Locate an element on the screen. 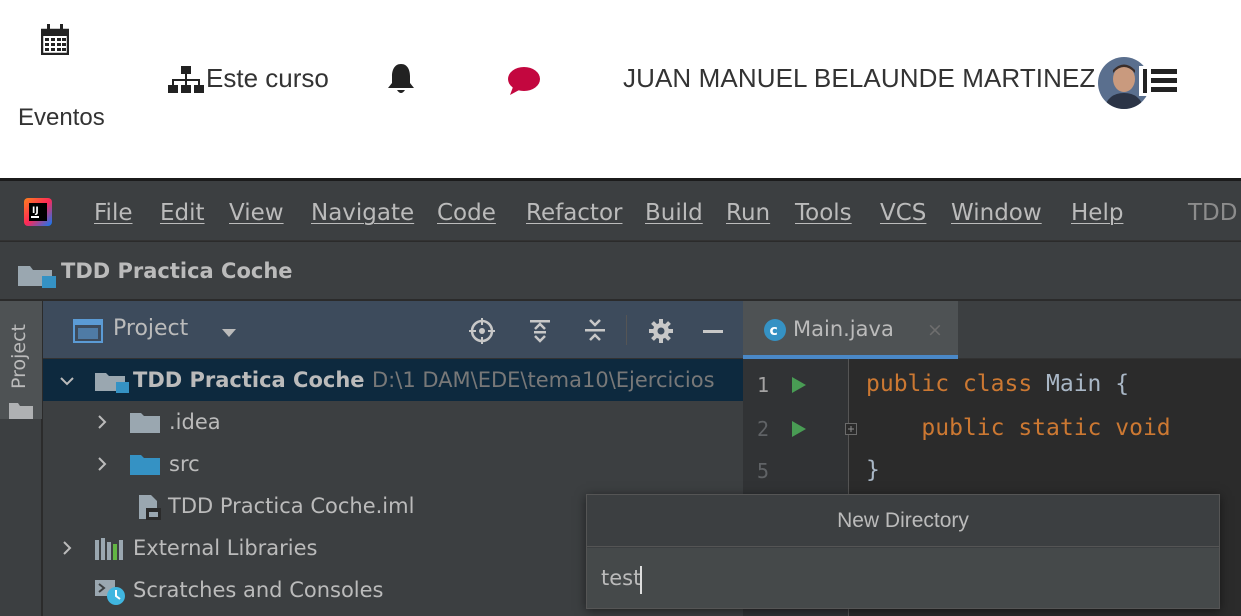  fold-icon is located at coordinates (851, 429).